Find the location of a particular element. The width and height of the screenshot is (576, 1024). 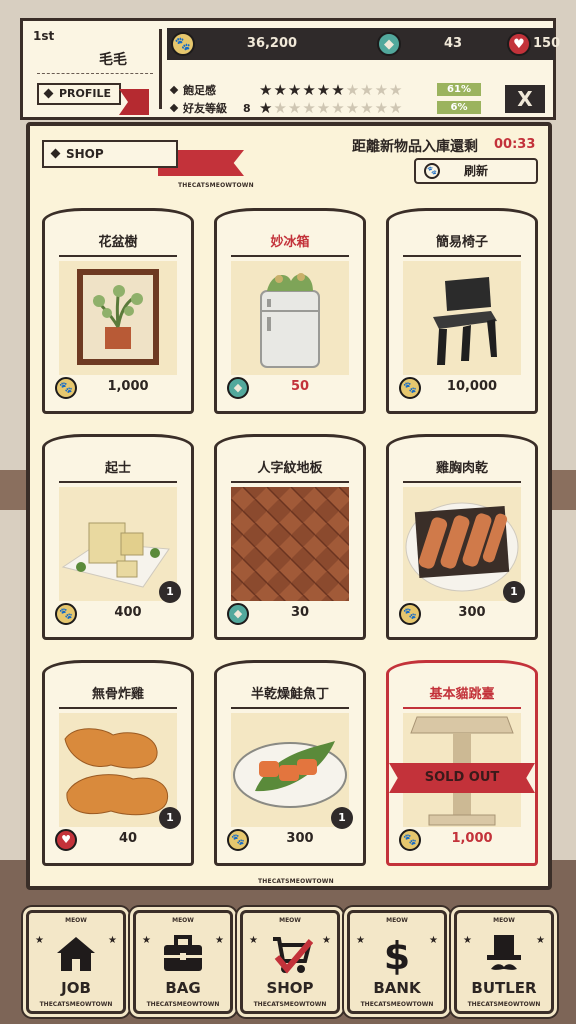

sold-out-banner: SOLD OUT is located at coordinates (462, 778).